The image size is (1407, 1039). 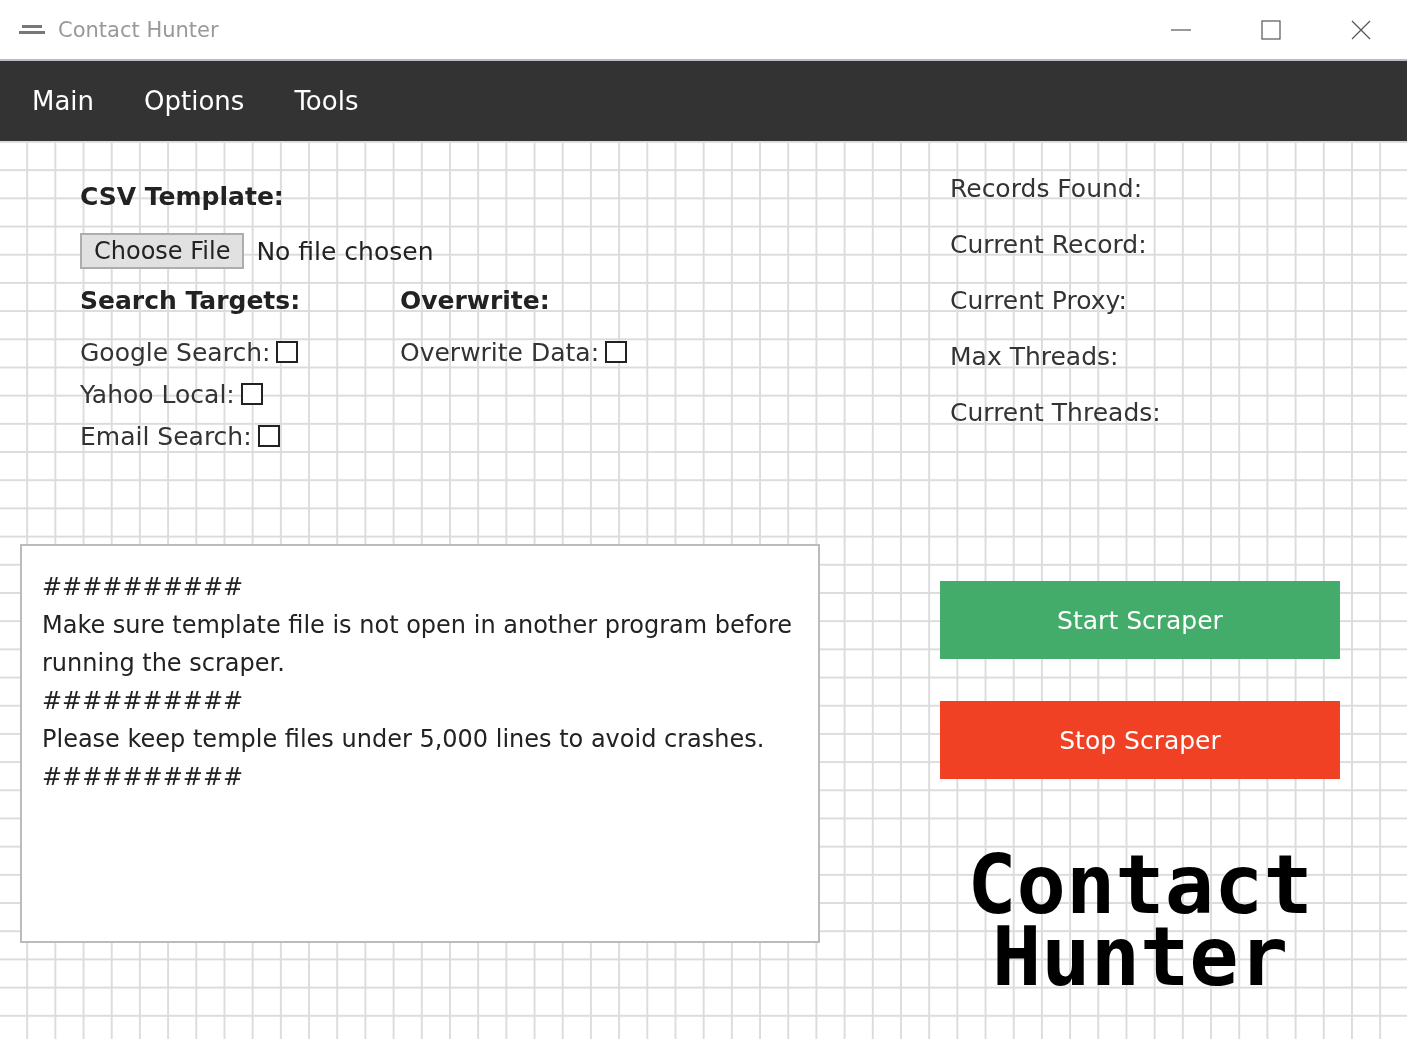 What do you see at coordinates (345, 251) in the screenshot?
I see `file-status: No file chosen` at bounding box center [345, 251].